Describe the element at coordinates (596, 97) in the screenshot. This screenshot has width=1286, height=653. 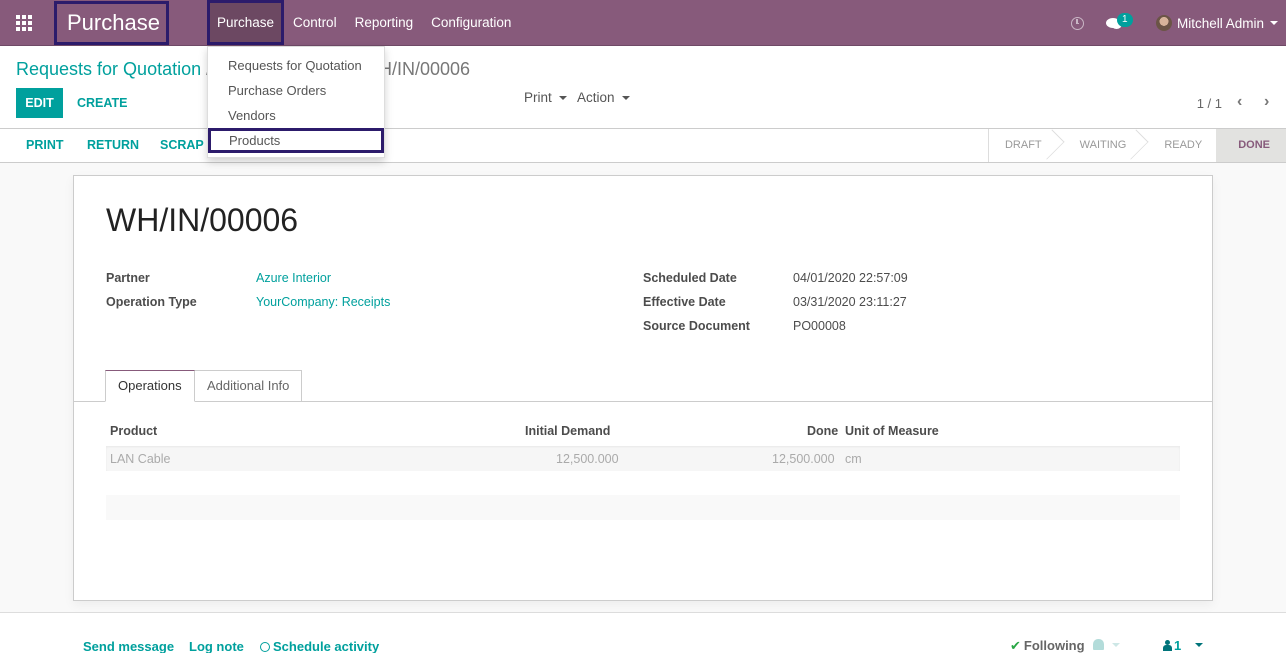
I see `action-dropdown-label: Action` at that location.